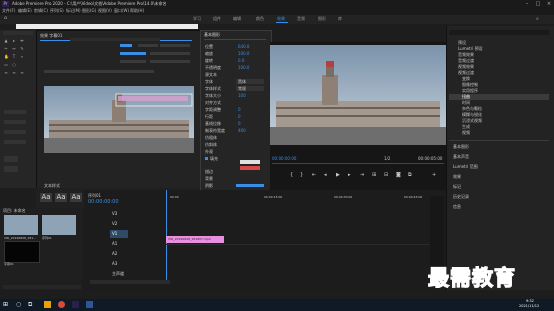  What do you see at coordinates (410, 175) in the screenshot?
I see `comparison-icon: ⧉` at bounding box center [410, 175].